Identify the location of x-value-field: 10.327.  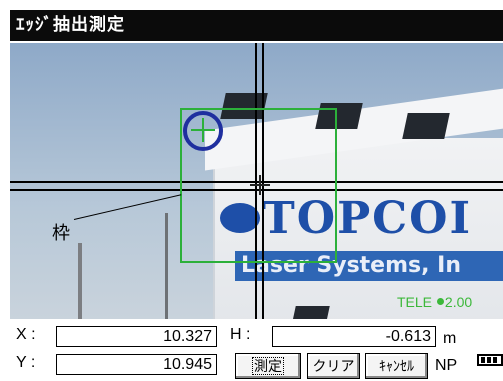
(136, 336).